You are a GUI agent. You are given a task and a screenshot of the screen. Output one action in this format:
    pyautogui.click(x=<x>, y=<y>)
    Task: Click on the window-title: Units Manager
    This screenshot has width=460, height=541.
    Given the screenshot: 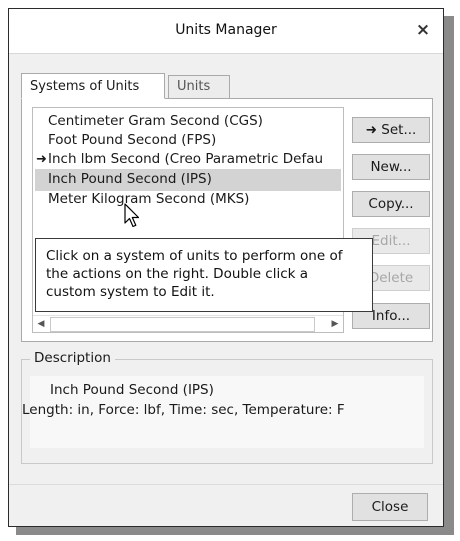 What is the action you would take?
    pyautogui.click(x=226, y=30)
    